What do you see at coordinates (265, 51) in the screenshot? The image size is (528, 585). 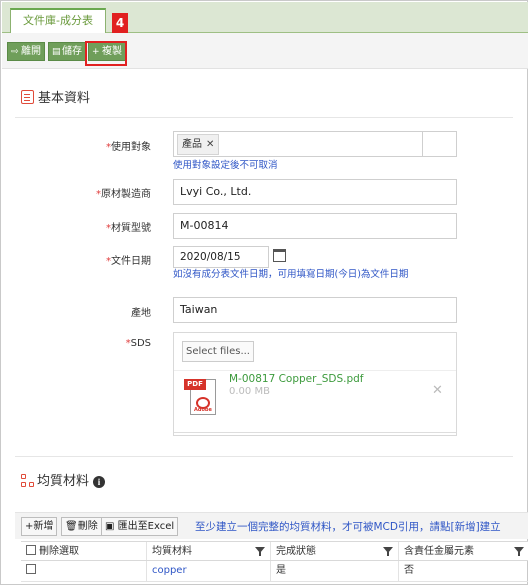 I see `toolbar: ⇨ 離開 ▤儲存 + 複製` at bounding box center [265, 51].